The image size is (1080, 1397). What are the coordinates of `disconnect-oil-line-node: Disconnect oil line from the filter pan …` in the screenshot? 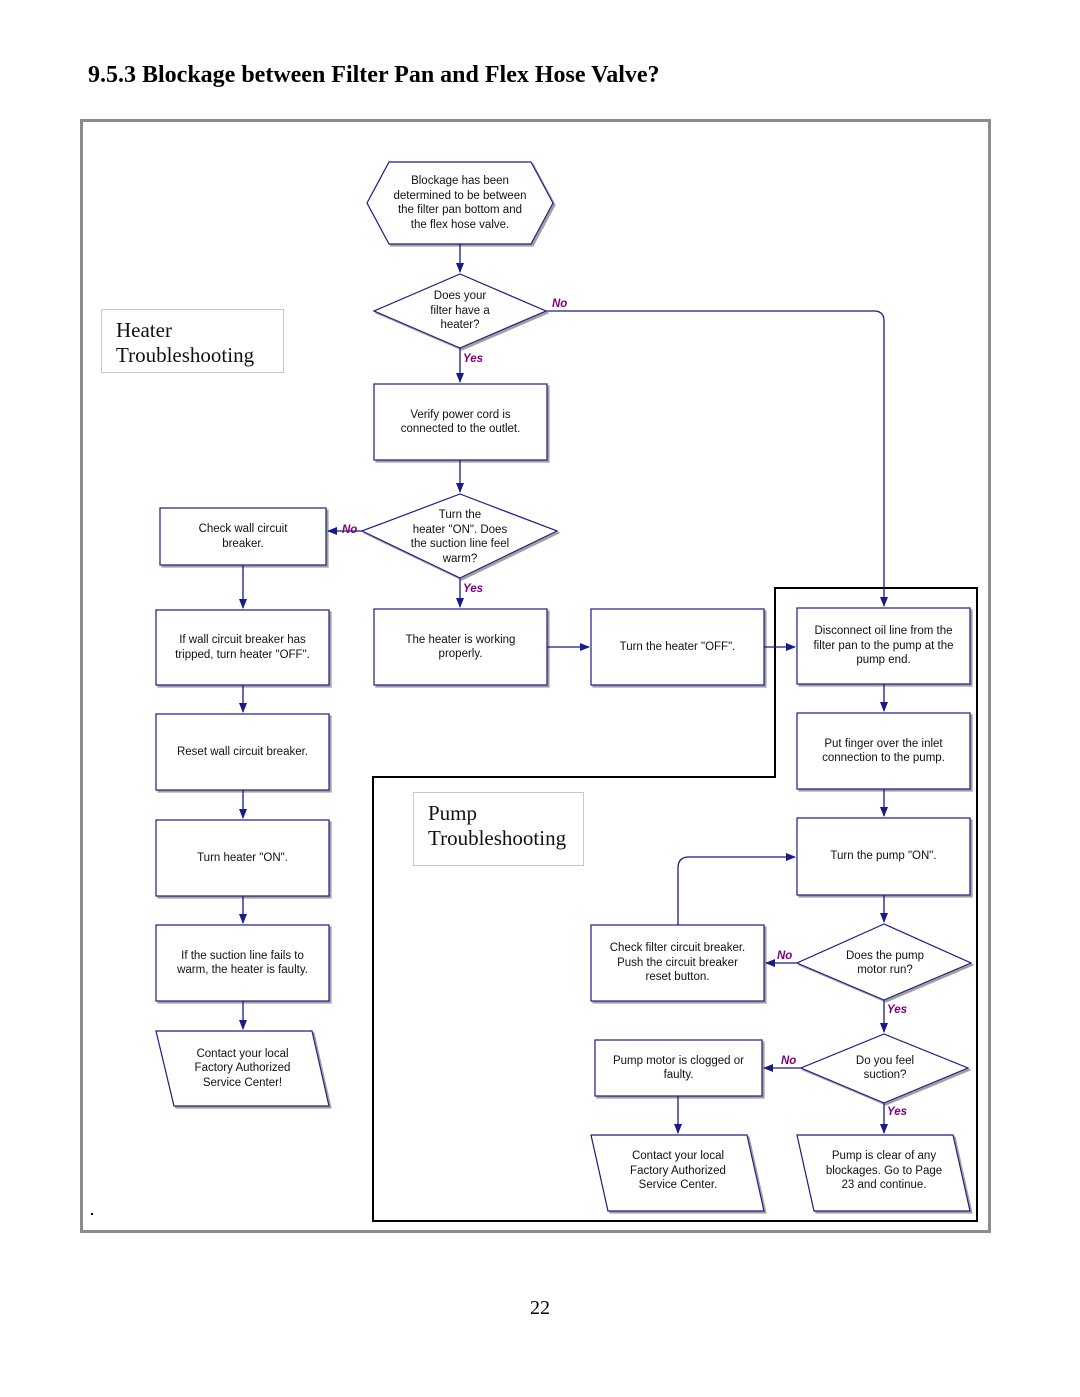 It's located at (883, 646).